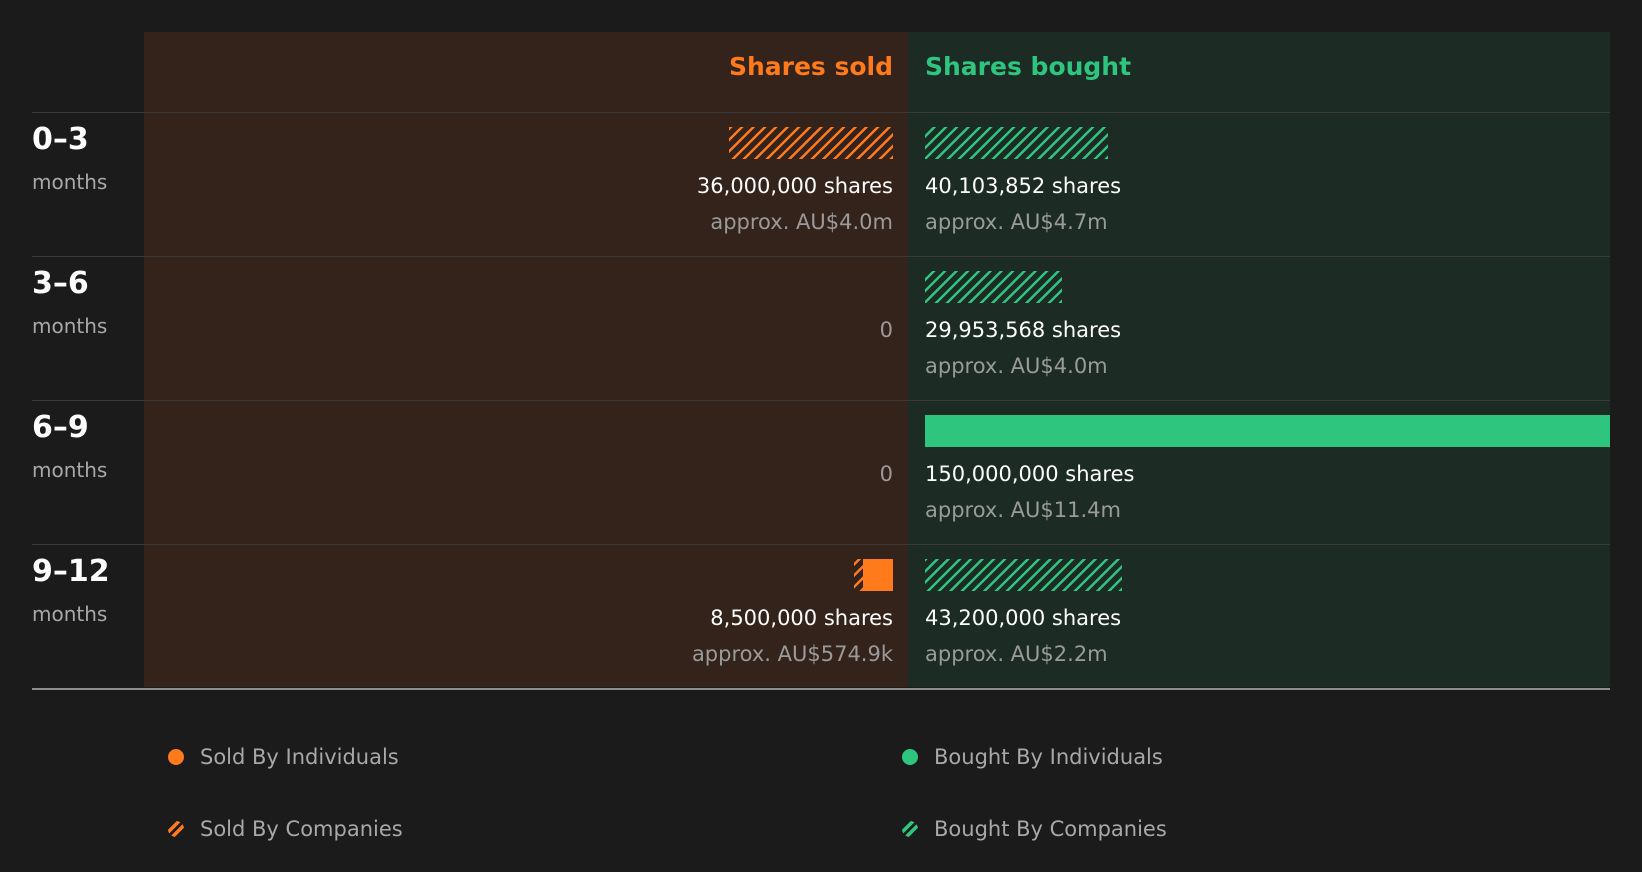 The width and height of the screenshot is (1642, 872). Describe the element at coordinates (810, 66) in the screenshot. I see `shares-sold-header: Shares sold` at that location.